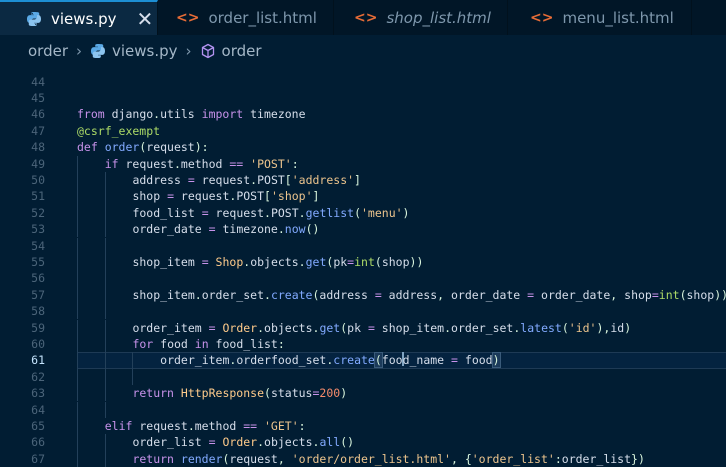 Image resolution: width=726 pixels, height=467 pixels. Describe the element at coordinates (271, 179) in the screenshot. I see `code-token: POST` at that location.